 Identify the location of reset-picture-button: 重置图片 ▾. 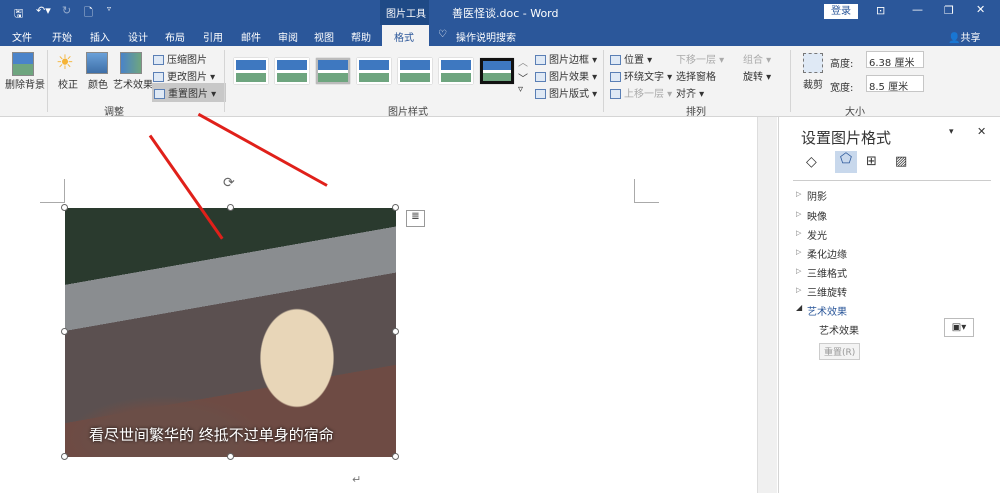
(189, 92).